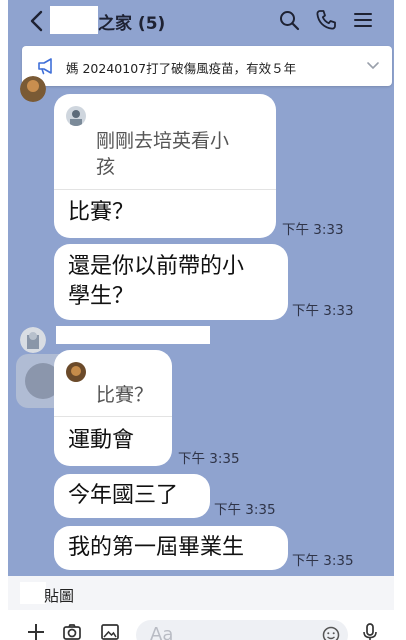  What do you see at coordinates (59, 596) in the screenshot?
I see `sticker-label: 貼圖` at bounding box center [59, 596].